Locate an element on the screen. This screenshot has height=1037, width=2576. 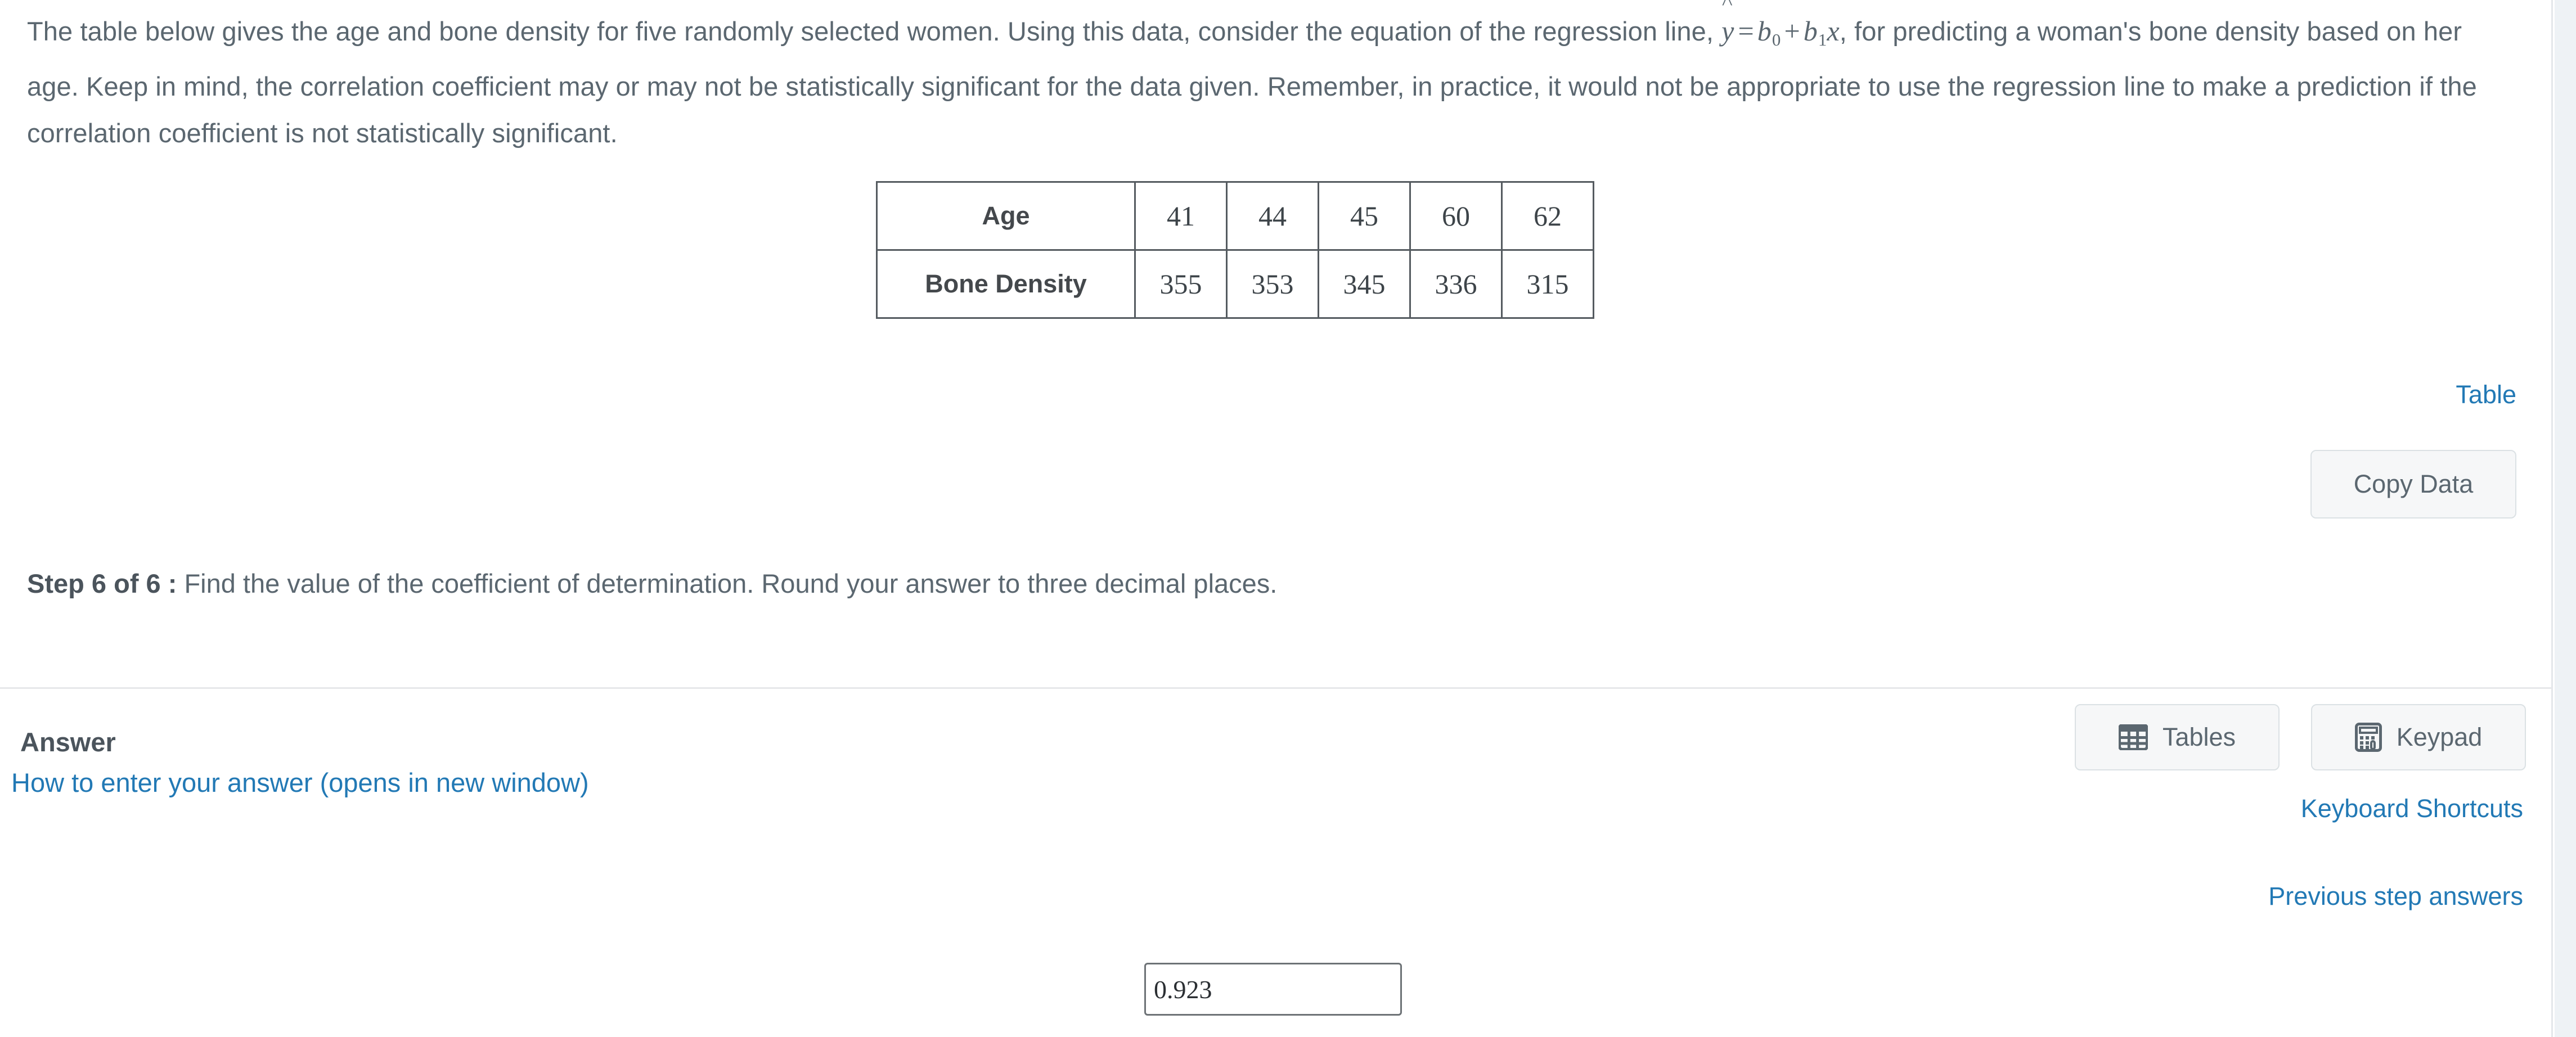
age-value-3: 45 is located at coordinates (1364, 216).